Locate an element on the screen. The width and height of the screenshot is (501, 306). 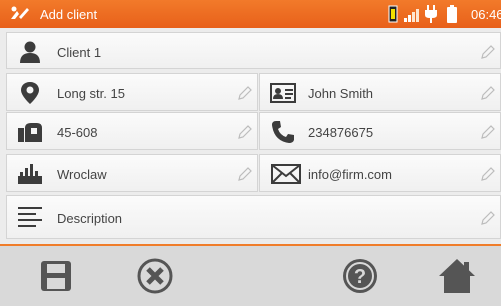
phone-field: 234876675 is located at coordinates (380, 131).